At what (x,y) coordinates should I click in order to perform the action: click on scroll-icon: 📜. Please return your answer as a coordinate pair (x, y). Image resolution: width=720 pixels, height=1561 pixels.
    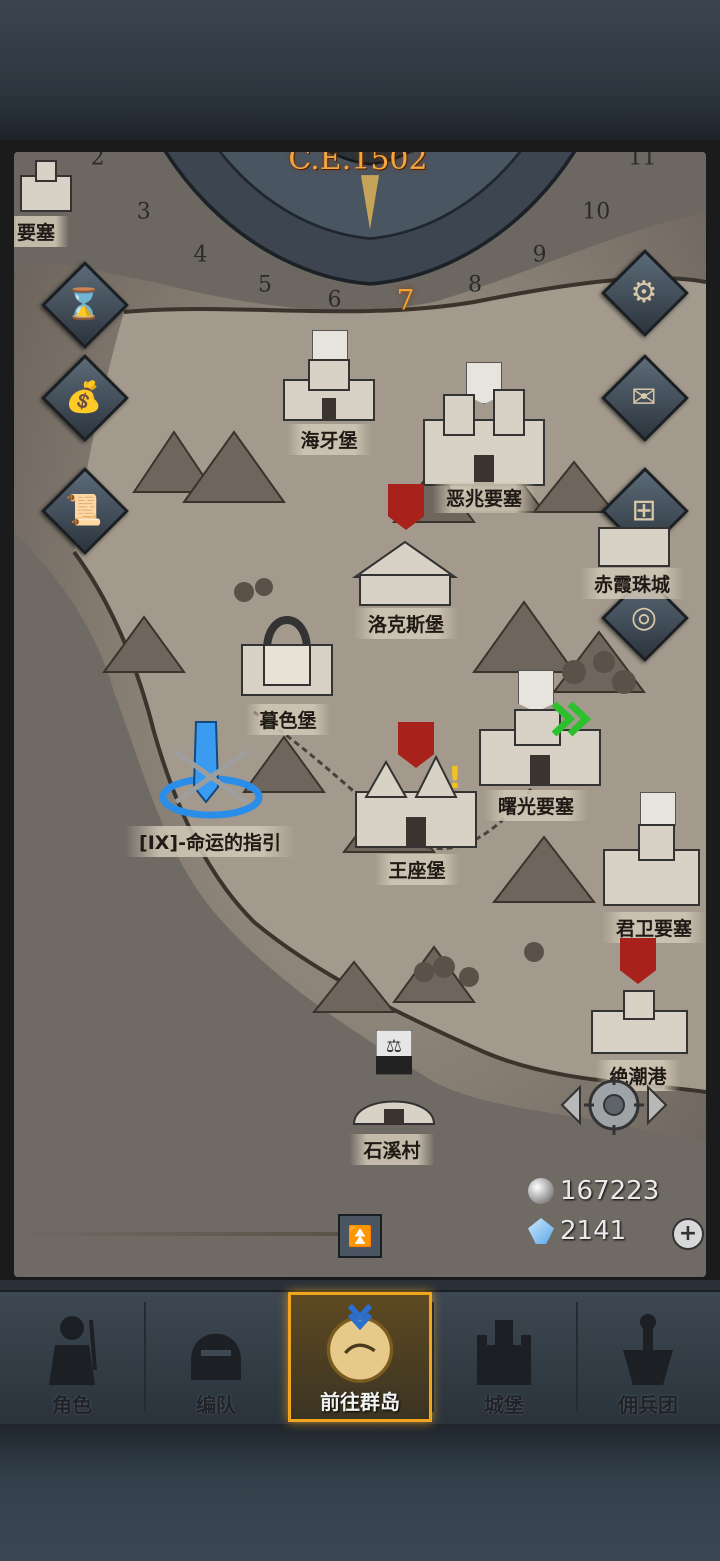
    Looking at the image, I should click on (84, 510).